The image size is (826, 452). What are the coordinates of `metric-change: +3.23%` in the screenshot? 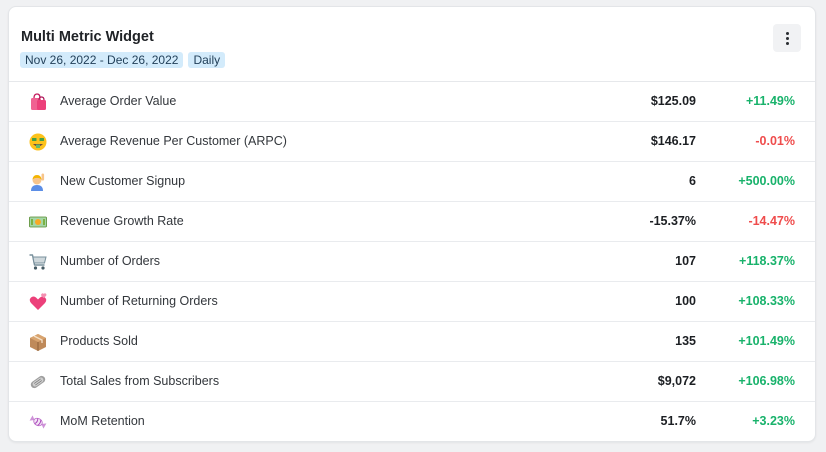 It's located at (773, 421).